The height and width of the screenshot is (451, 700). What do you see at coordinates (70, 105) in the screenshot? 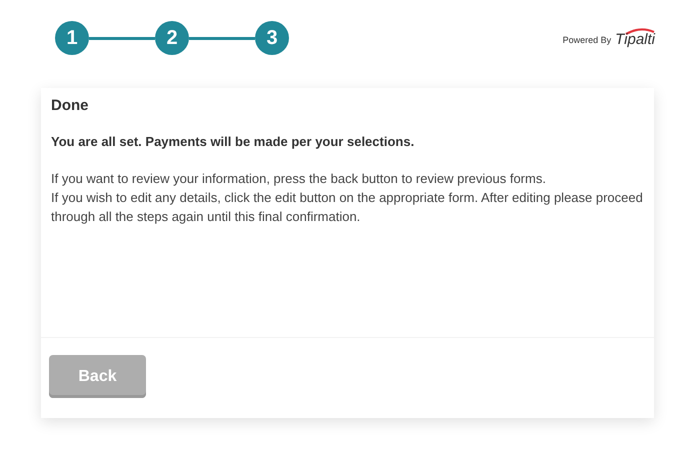
I see `card-title: Done` at bounding box center [70, 105].